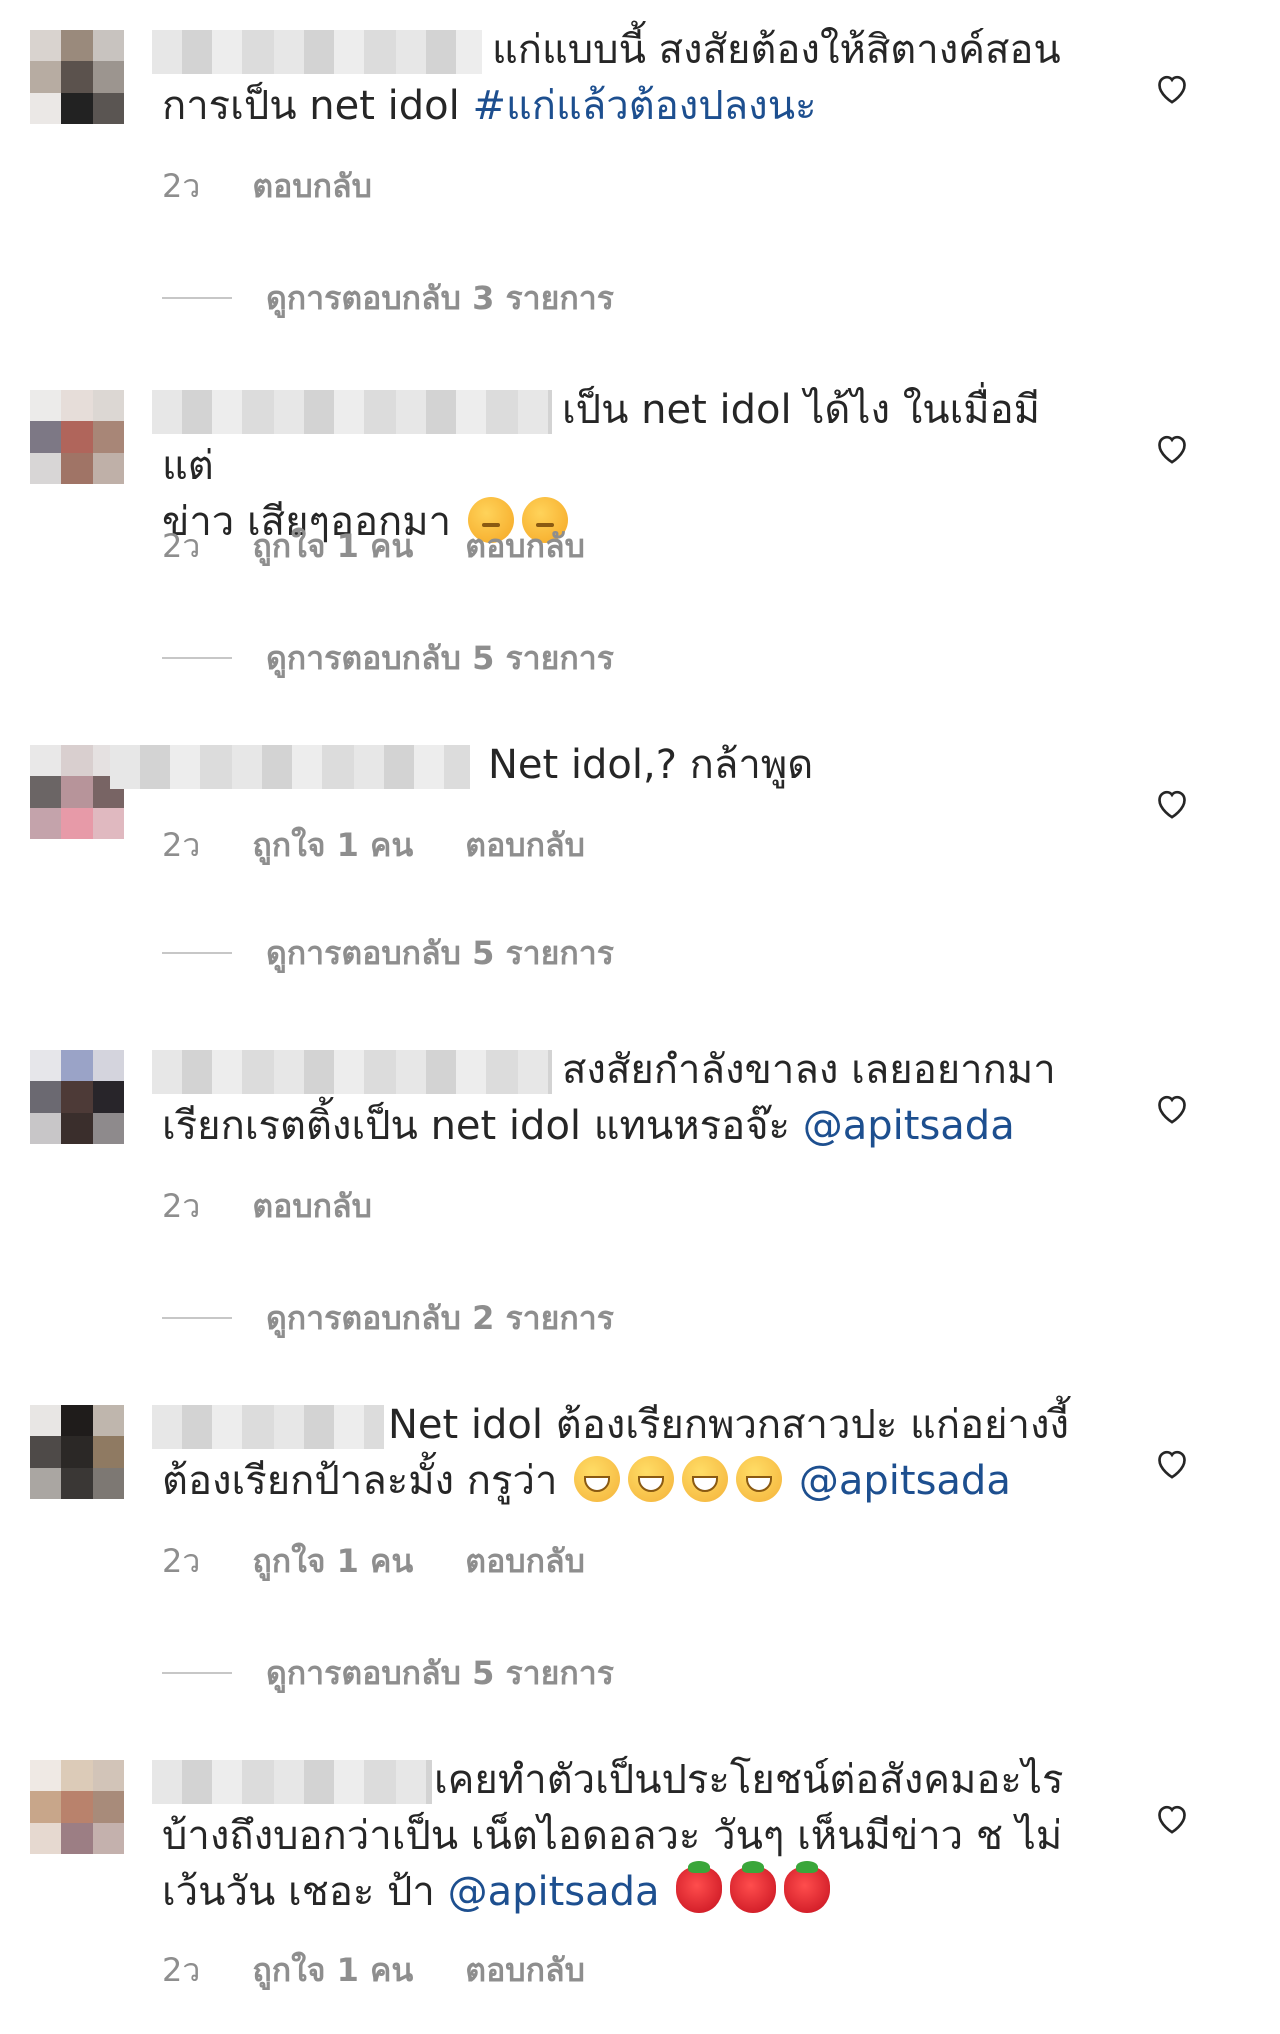 The height and width of the screenshot is (2034, 1280). I want to click on comment-text-line1: Net idol,? กล้าพูด, so click(651, 765).